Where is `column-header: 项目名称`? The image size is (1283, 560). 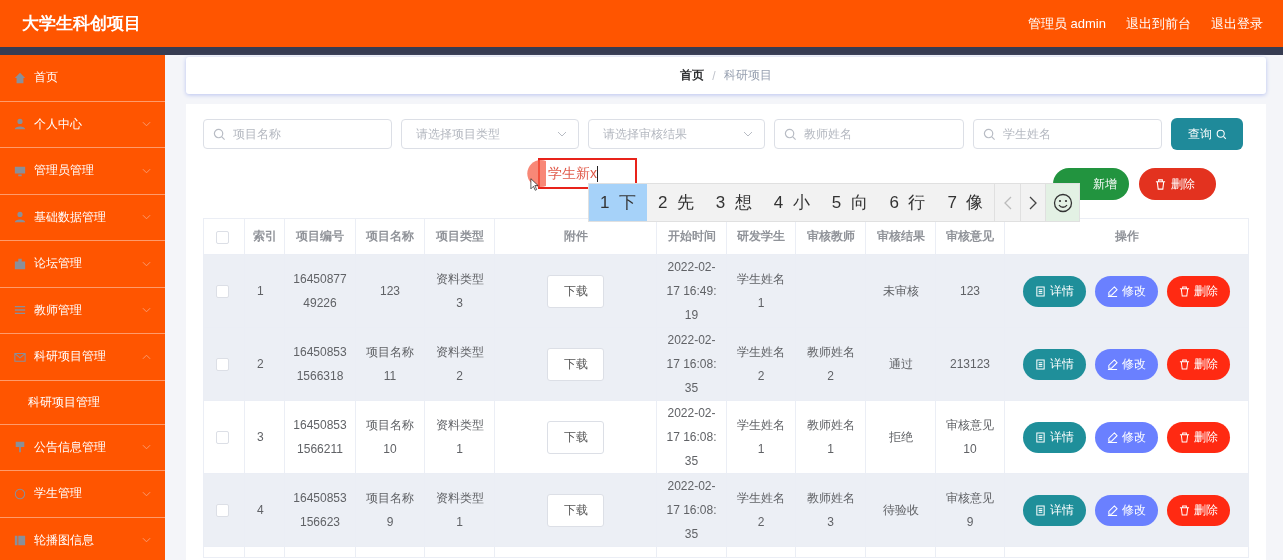
column-header: 项目名称 is located at coordinates (390, 236).